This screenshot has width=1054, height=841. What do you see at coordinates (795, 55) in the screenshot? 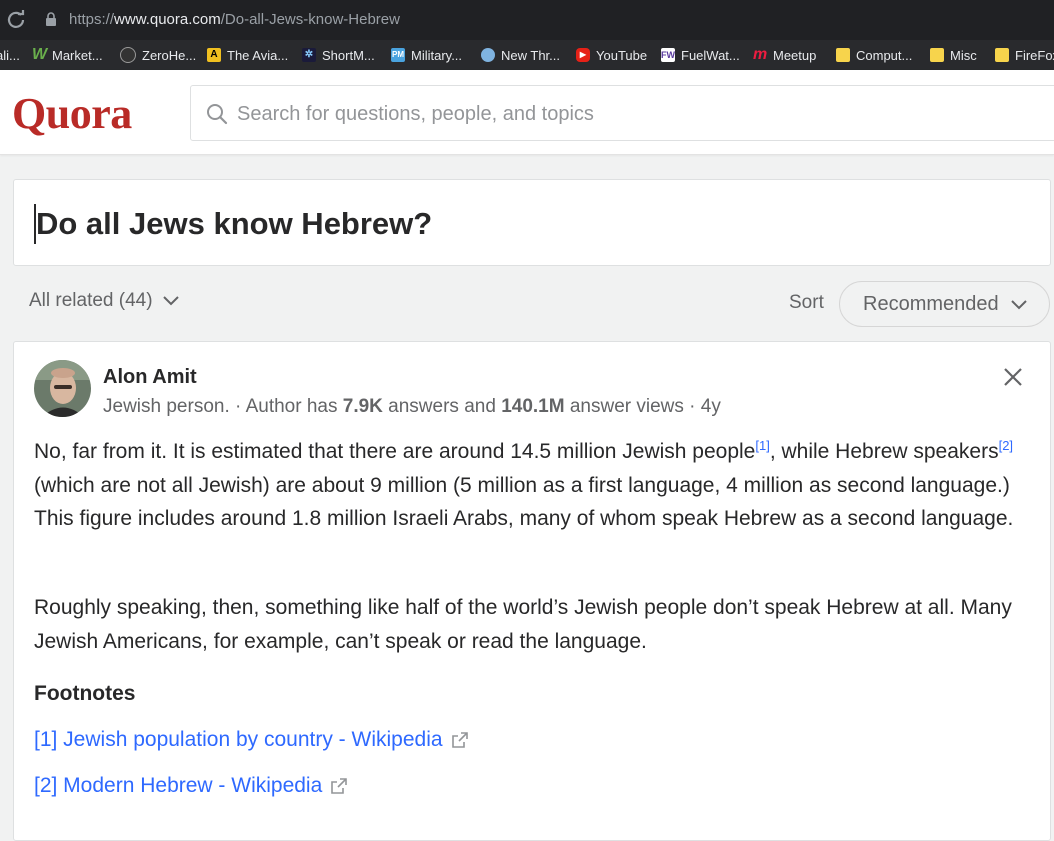
I see `bookmark-label: Meetup` at bounding box center [795, 55].